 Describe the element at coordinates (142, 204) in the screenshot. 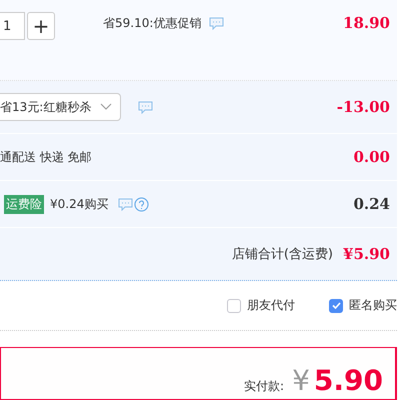

I see `help-icon` at that location.